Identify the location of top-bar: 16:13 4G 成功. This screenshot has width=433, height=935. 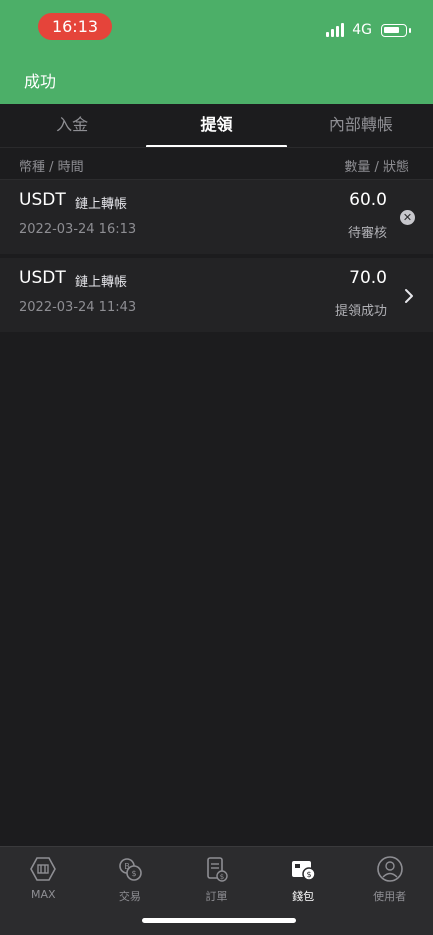
(216, 52).